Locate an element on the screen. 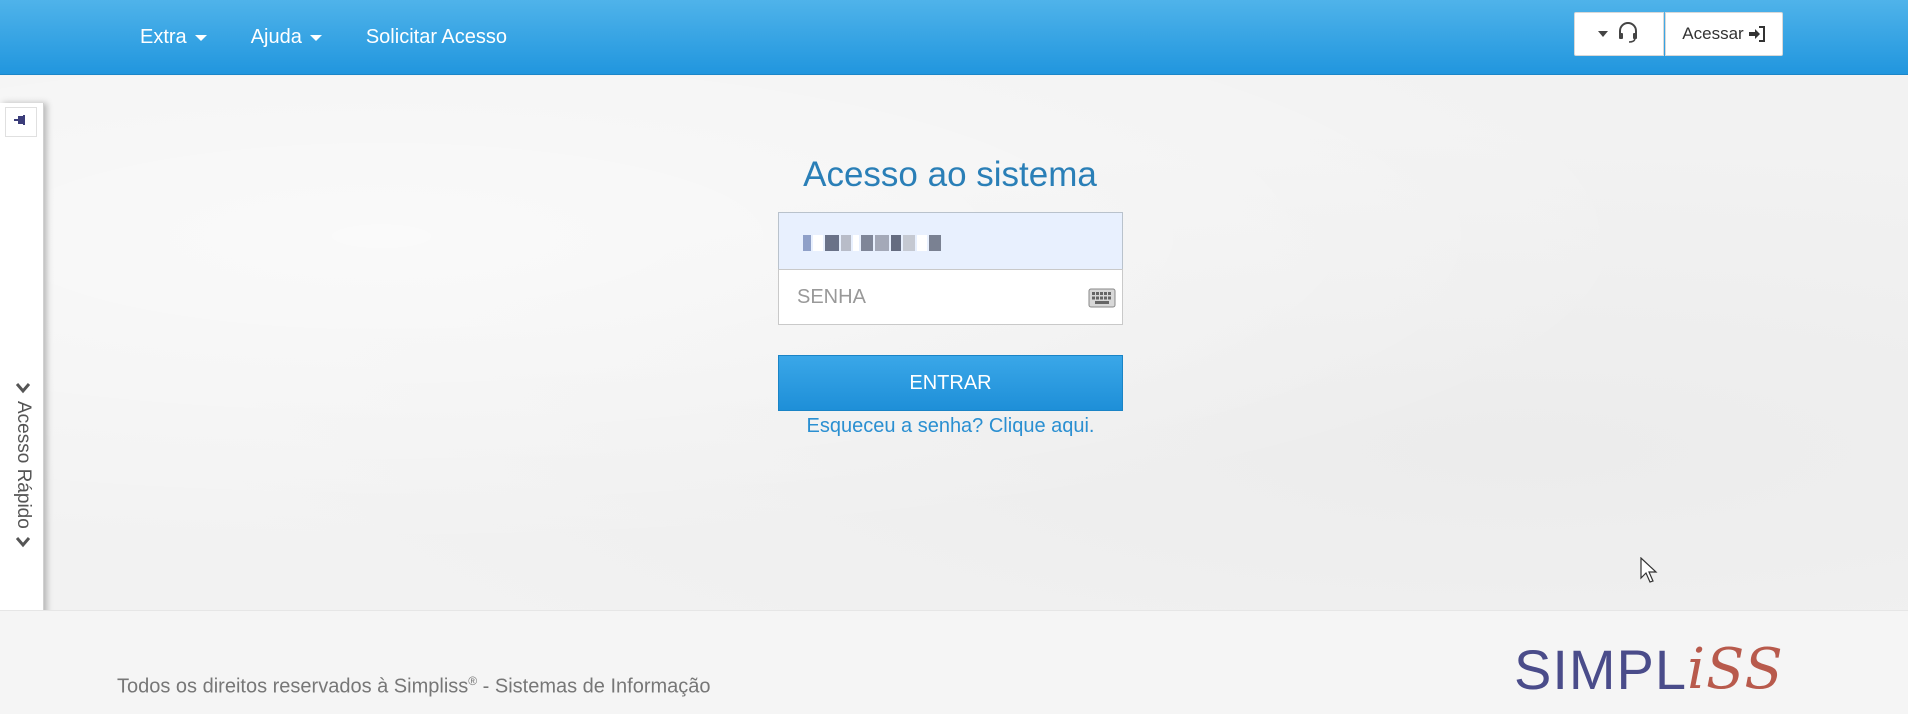  pin-icon is located at coordinates (21, 122).